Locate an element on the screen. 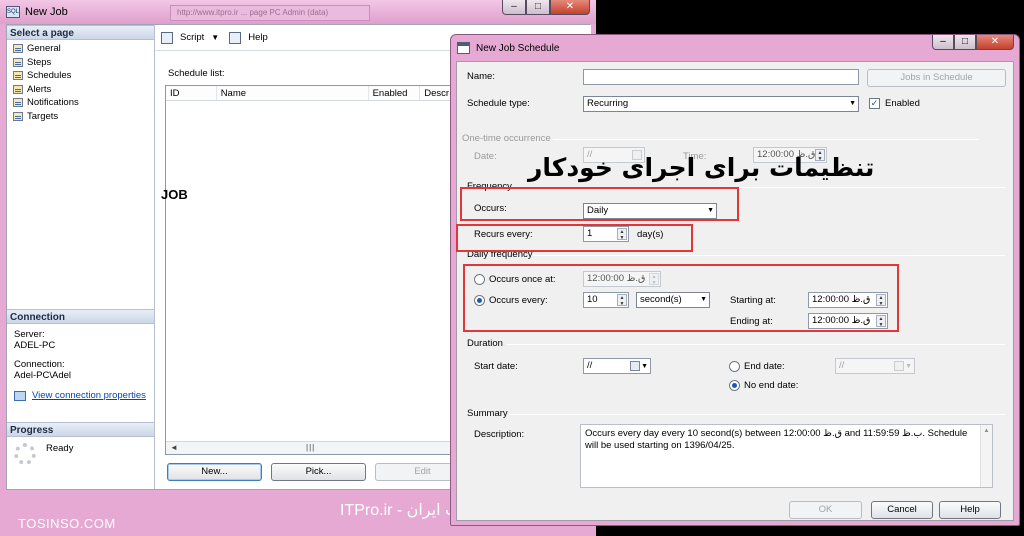 The width and height of the screenshot is (1024, 536). recurs-unit: day(s) is located at coordinates (650, 234).